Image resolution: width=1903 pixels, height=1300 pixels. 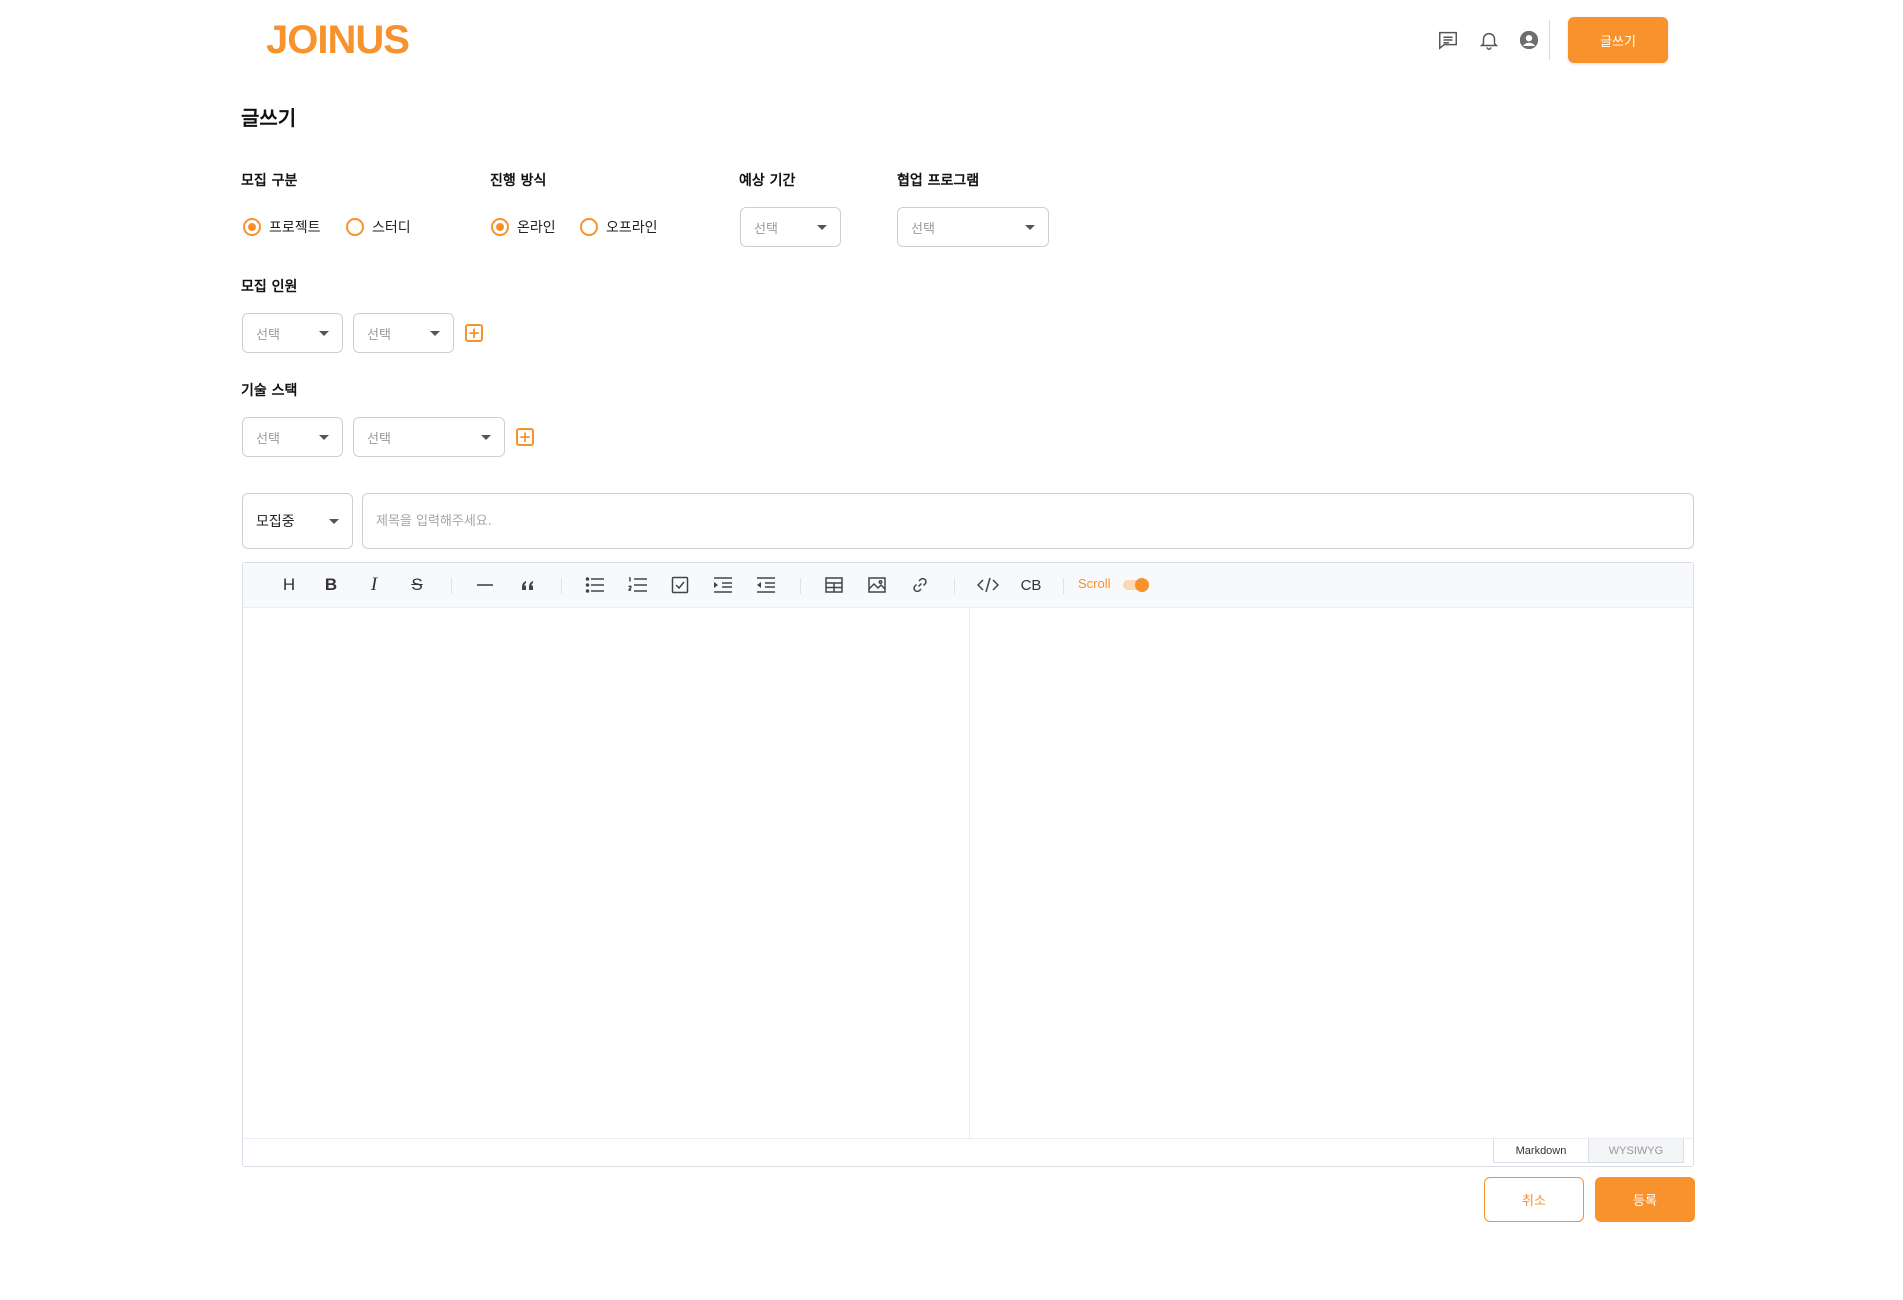 What do you see at coordinates (268, 335) in the screenshot?
I see `member-role-value: 선택` at bounding box center [268, 335].